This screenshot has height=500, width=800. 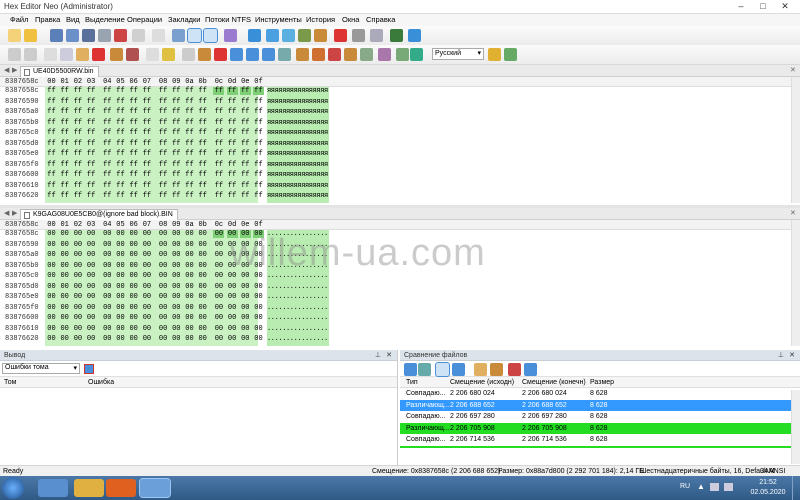 What do you see at coordinates (53, 488) in the screenshot?
I see `taskbar-explorer-icon` at bounding box center [53, 488].